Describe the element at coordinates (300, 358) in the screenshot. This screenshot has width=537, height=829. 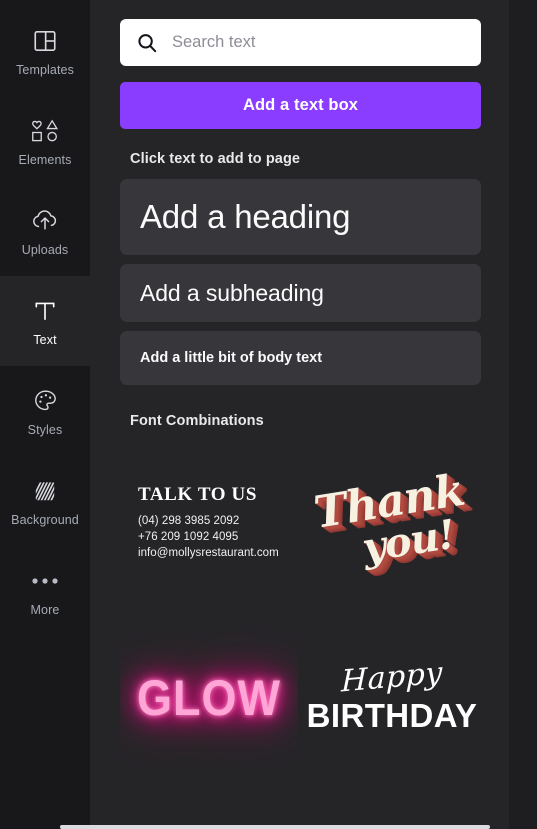
I see `preset-add-body-text: Add a little bit of body text` at that location.